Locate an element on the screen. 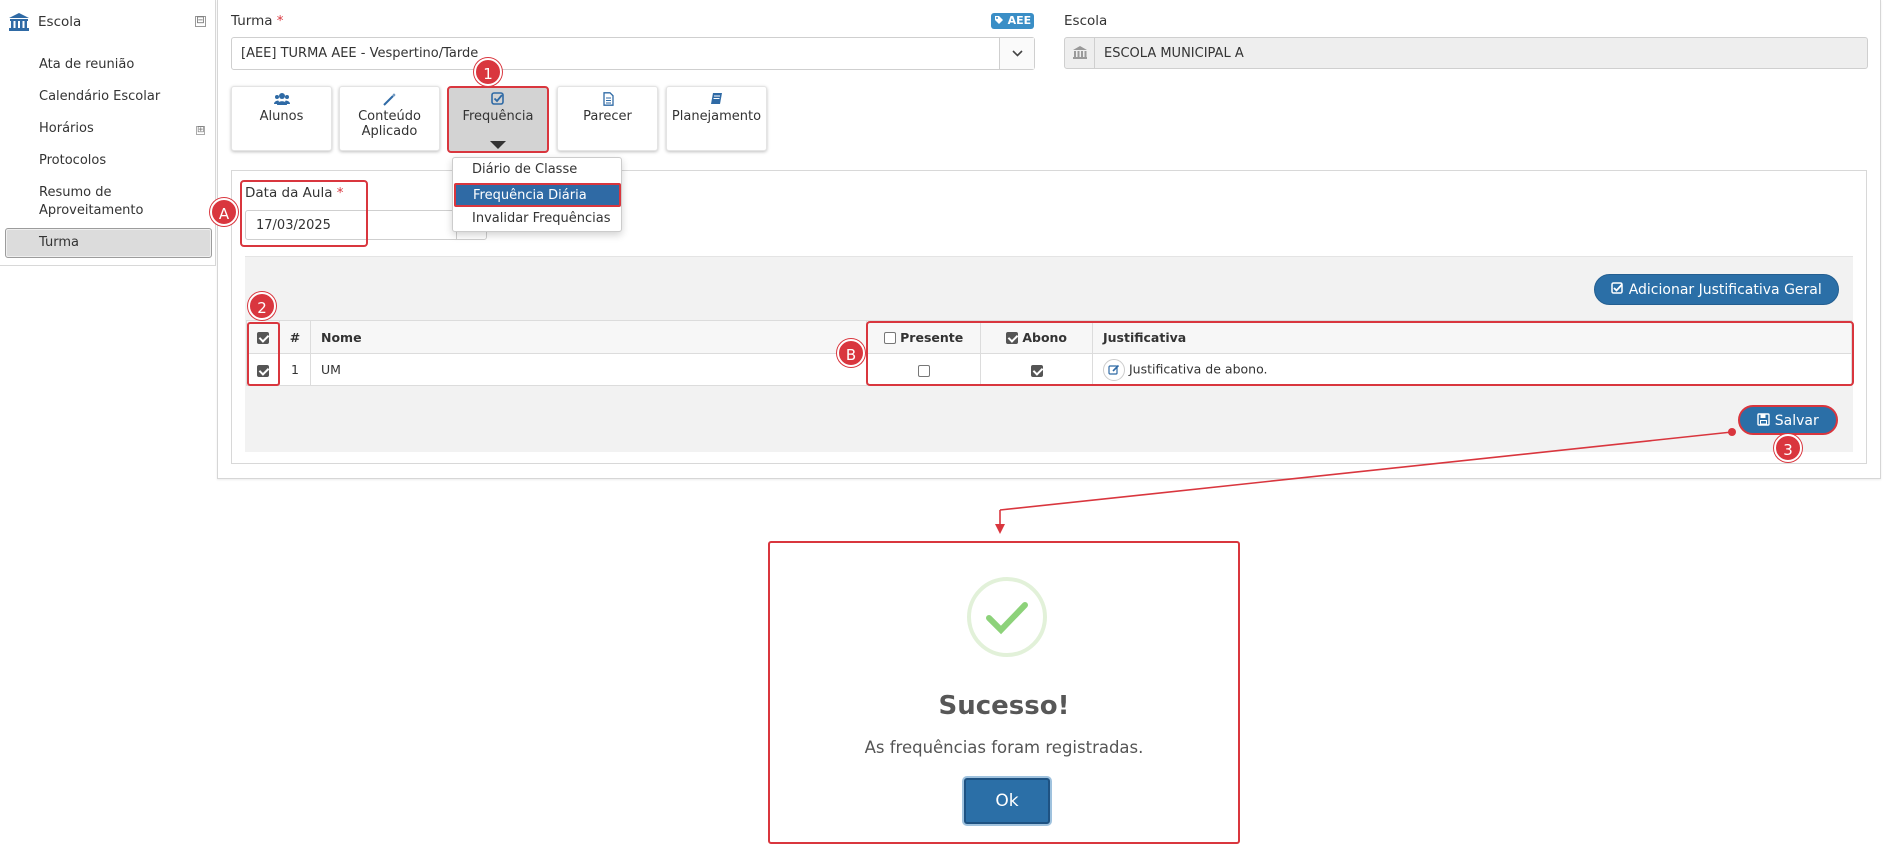 This screenshot has height=849, width=1887. modal-title: Sucesso! is located at coordinates (1004, 706).